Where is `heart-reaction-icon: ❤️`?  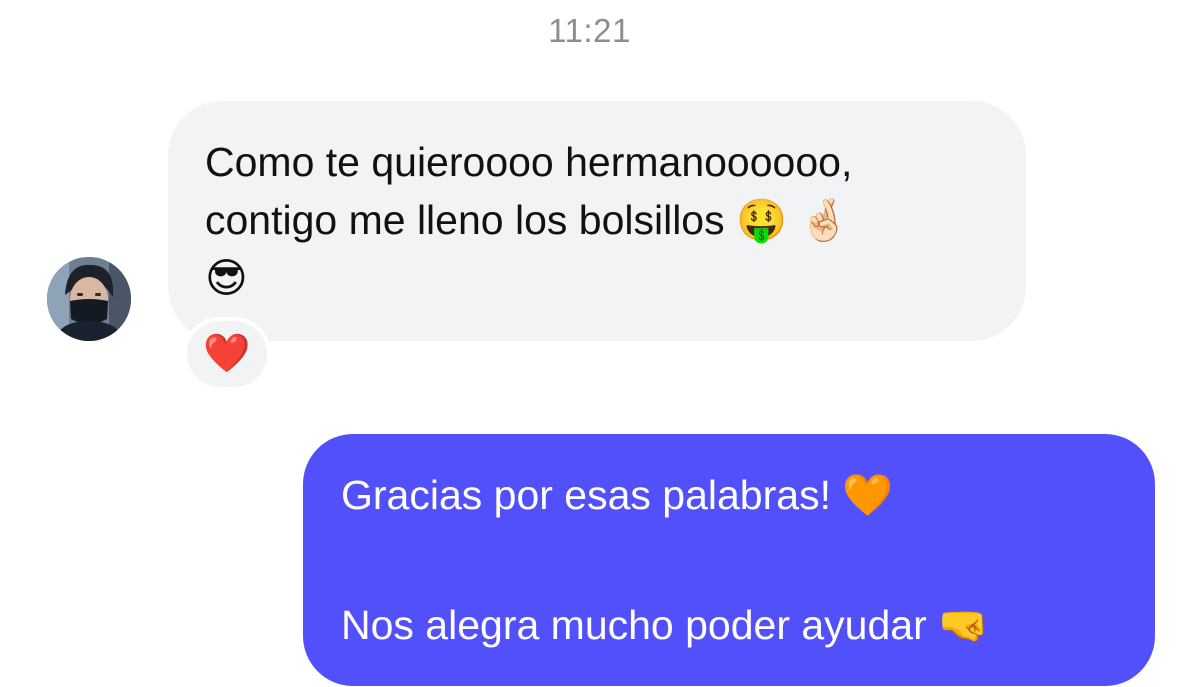 heart-reaction-icon: ❤️ is located at coordinates (227, 354).